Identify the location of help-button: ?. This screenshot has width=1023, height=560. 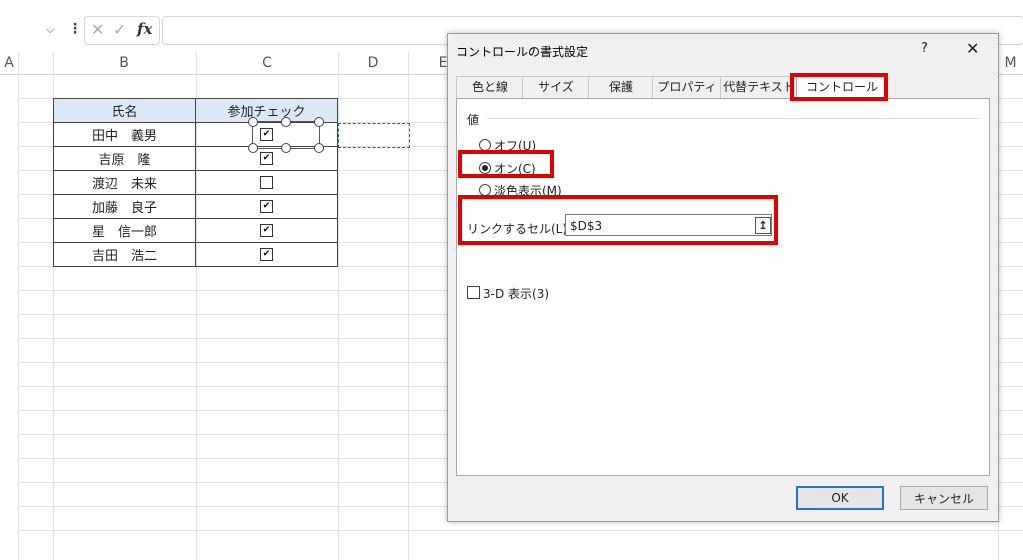
(924, 48).